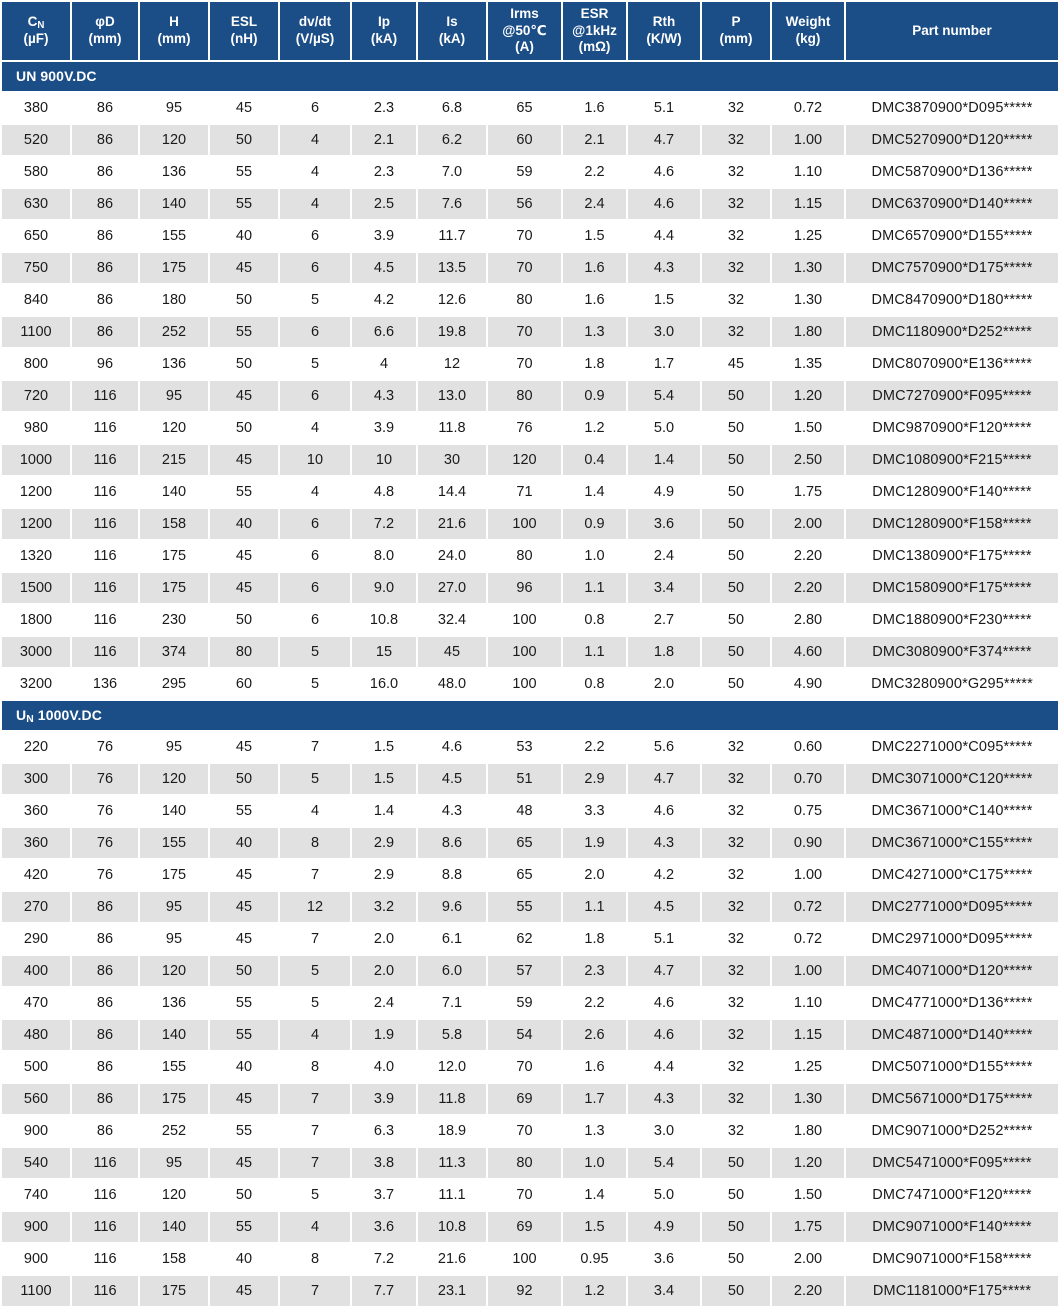  Describe the element at coordinates (105, 31) in the screenshot. I see `column-header-phid: φD (mm)` at that location.